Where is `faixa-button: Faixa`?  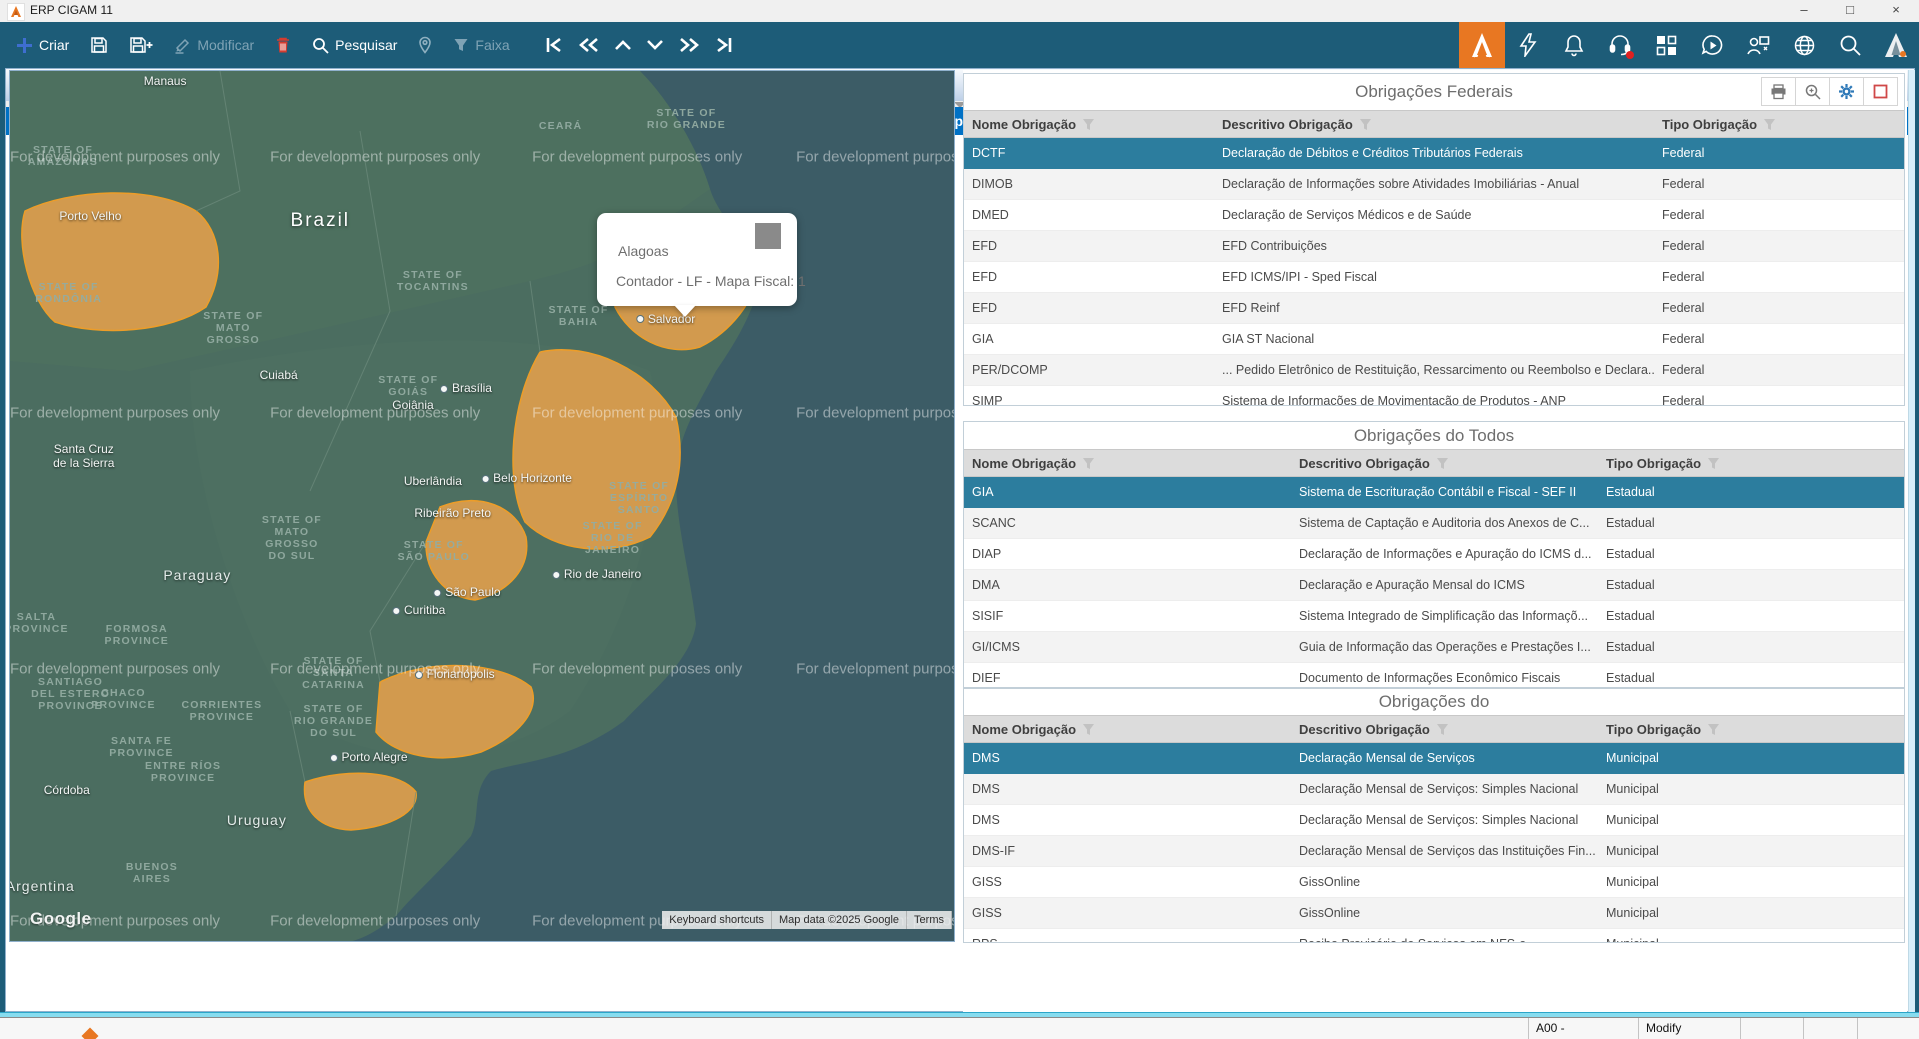 faixa-button: Faixa is located at coordinates (481, 45).